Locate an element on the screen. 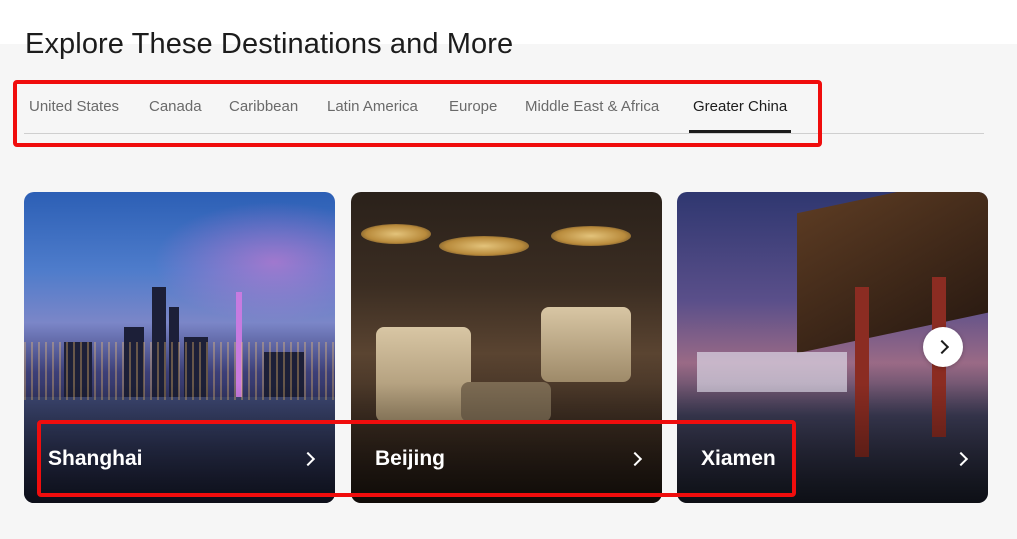 This screenshot has height=539, width=1017. tab-united-states: United States is located at coordinates (74, 115).